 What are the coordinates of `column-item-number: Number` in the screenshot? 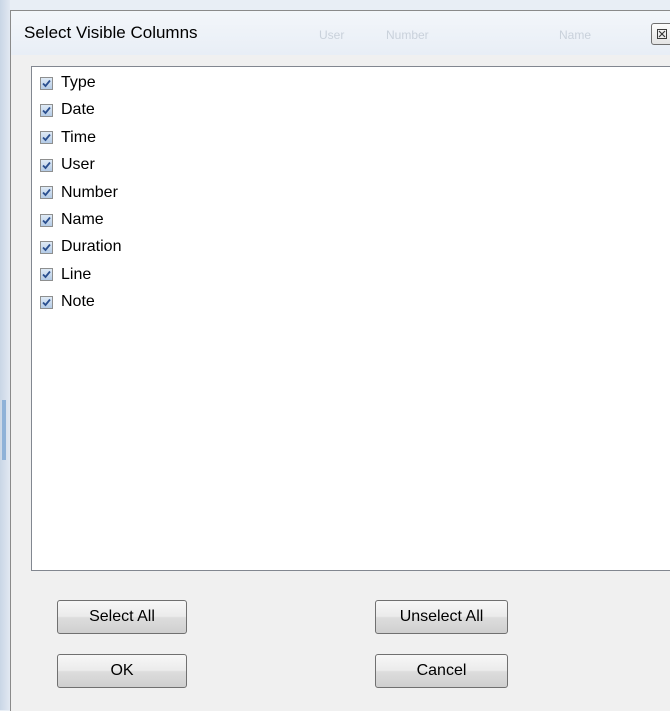 It's located at (79, 193).